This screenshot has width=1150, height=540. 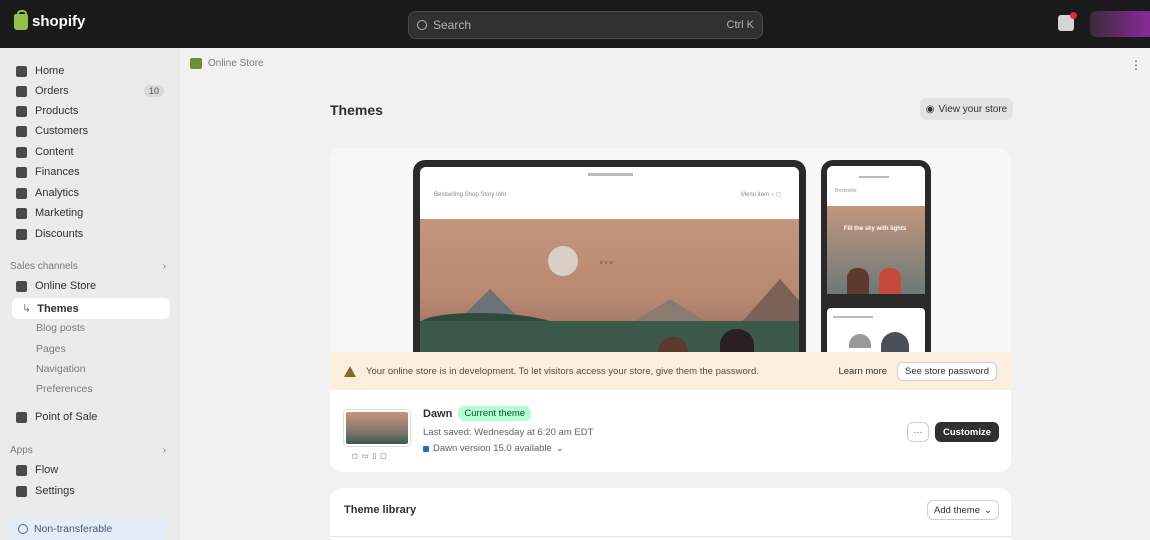 What do you see at coordinates (21, 450) in the screenshot?
I see `section-label: Apps` at bounding box center [21, 450].